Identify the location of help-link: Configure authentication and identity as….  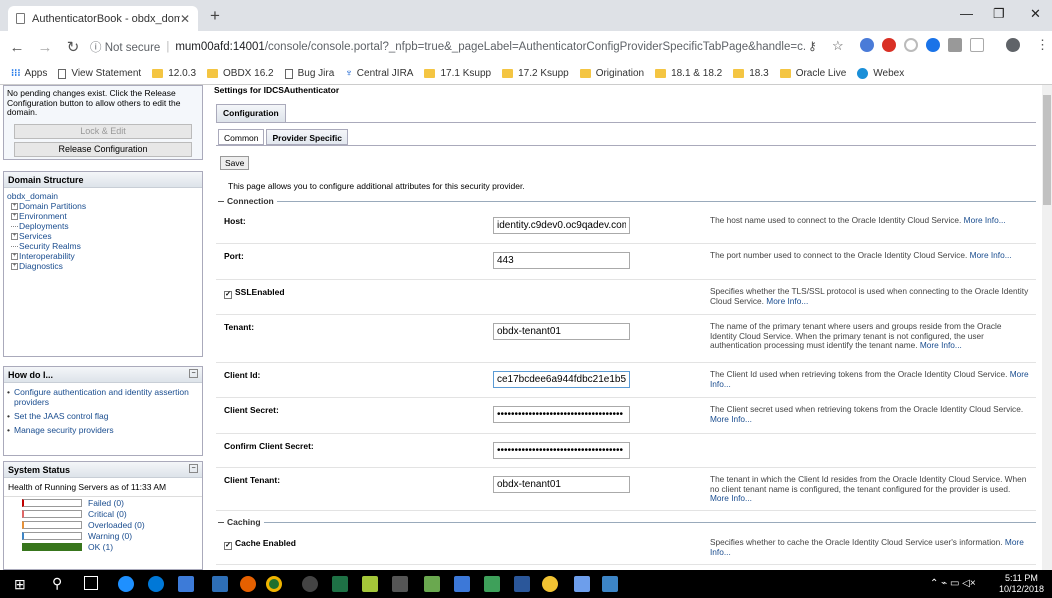
(103, 397).